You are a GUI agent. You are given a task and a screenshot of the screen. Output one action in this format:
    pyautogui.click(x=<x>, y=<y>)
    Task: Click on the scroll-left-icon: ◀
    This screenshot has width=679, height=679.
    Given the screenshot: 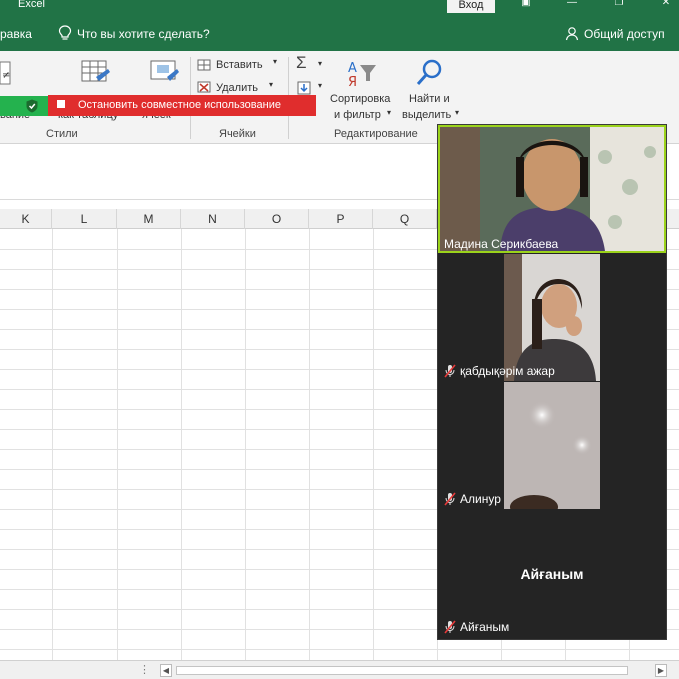 What is the action you would take?
    pyautogui.click(x=166, y=670)
    